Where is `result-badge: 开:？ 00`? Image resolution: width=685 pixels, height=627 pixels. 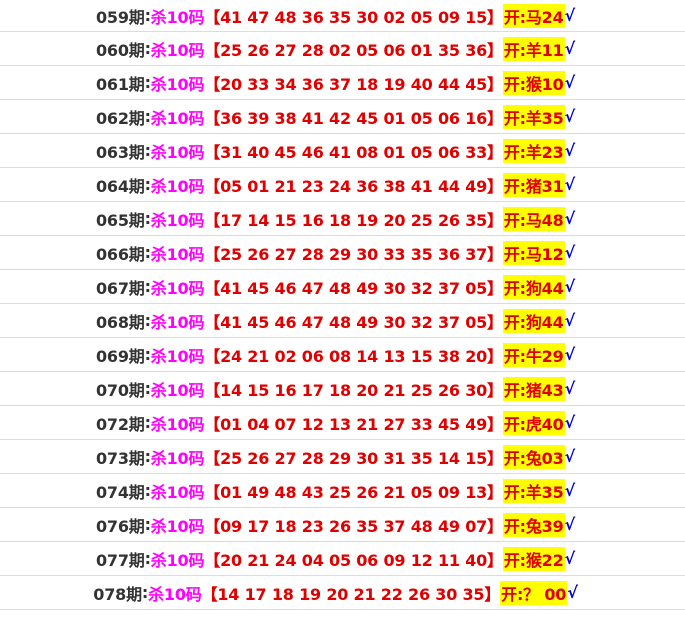 result-badge: 开:？ 00 is located at coordinates (534, 592).